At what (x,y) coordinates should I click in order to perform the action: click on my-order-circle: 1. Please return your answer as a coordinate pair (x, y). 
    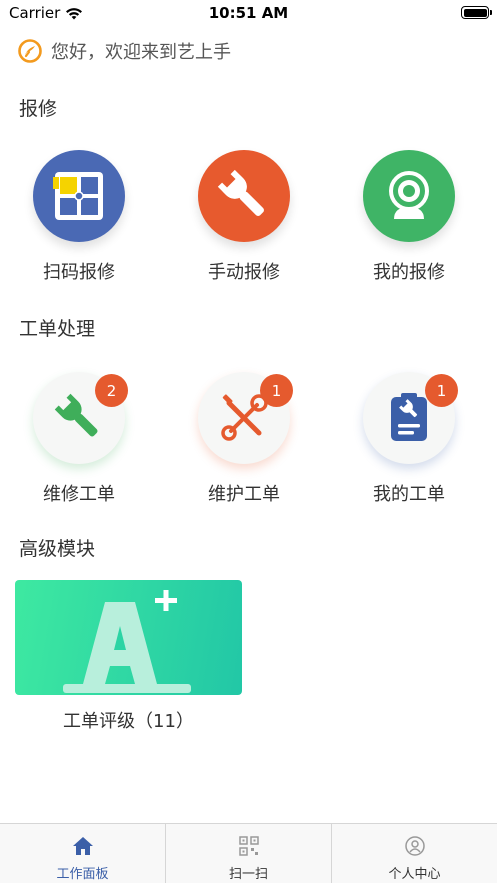
    Looking at the image, I should click on (410, 418).